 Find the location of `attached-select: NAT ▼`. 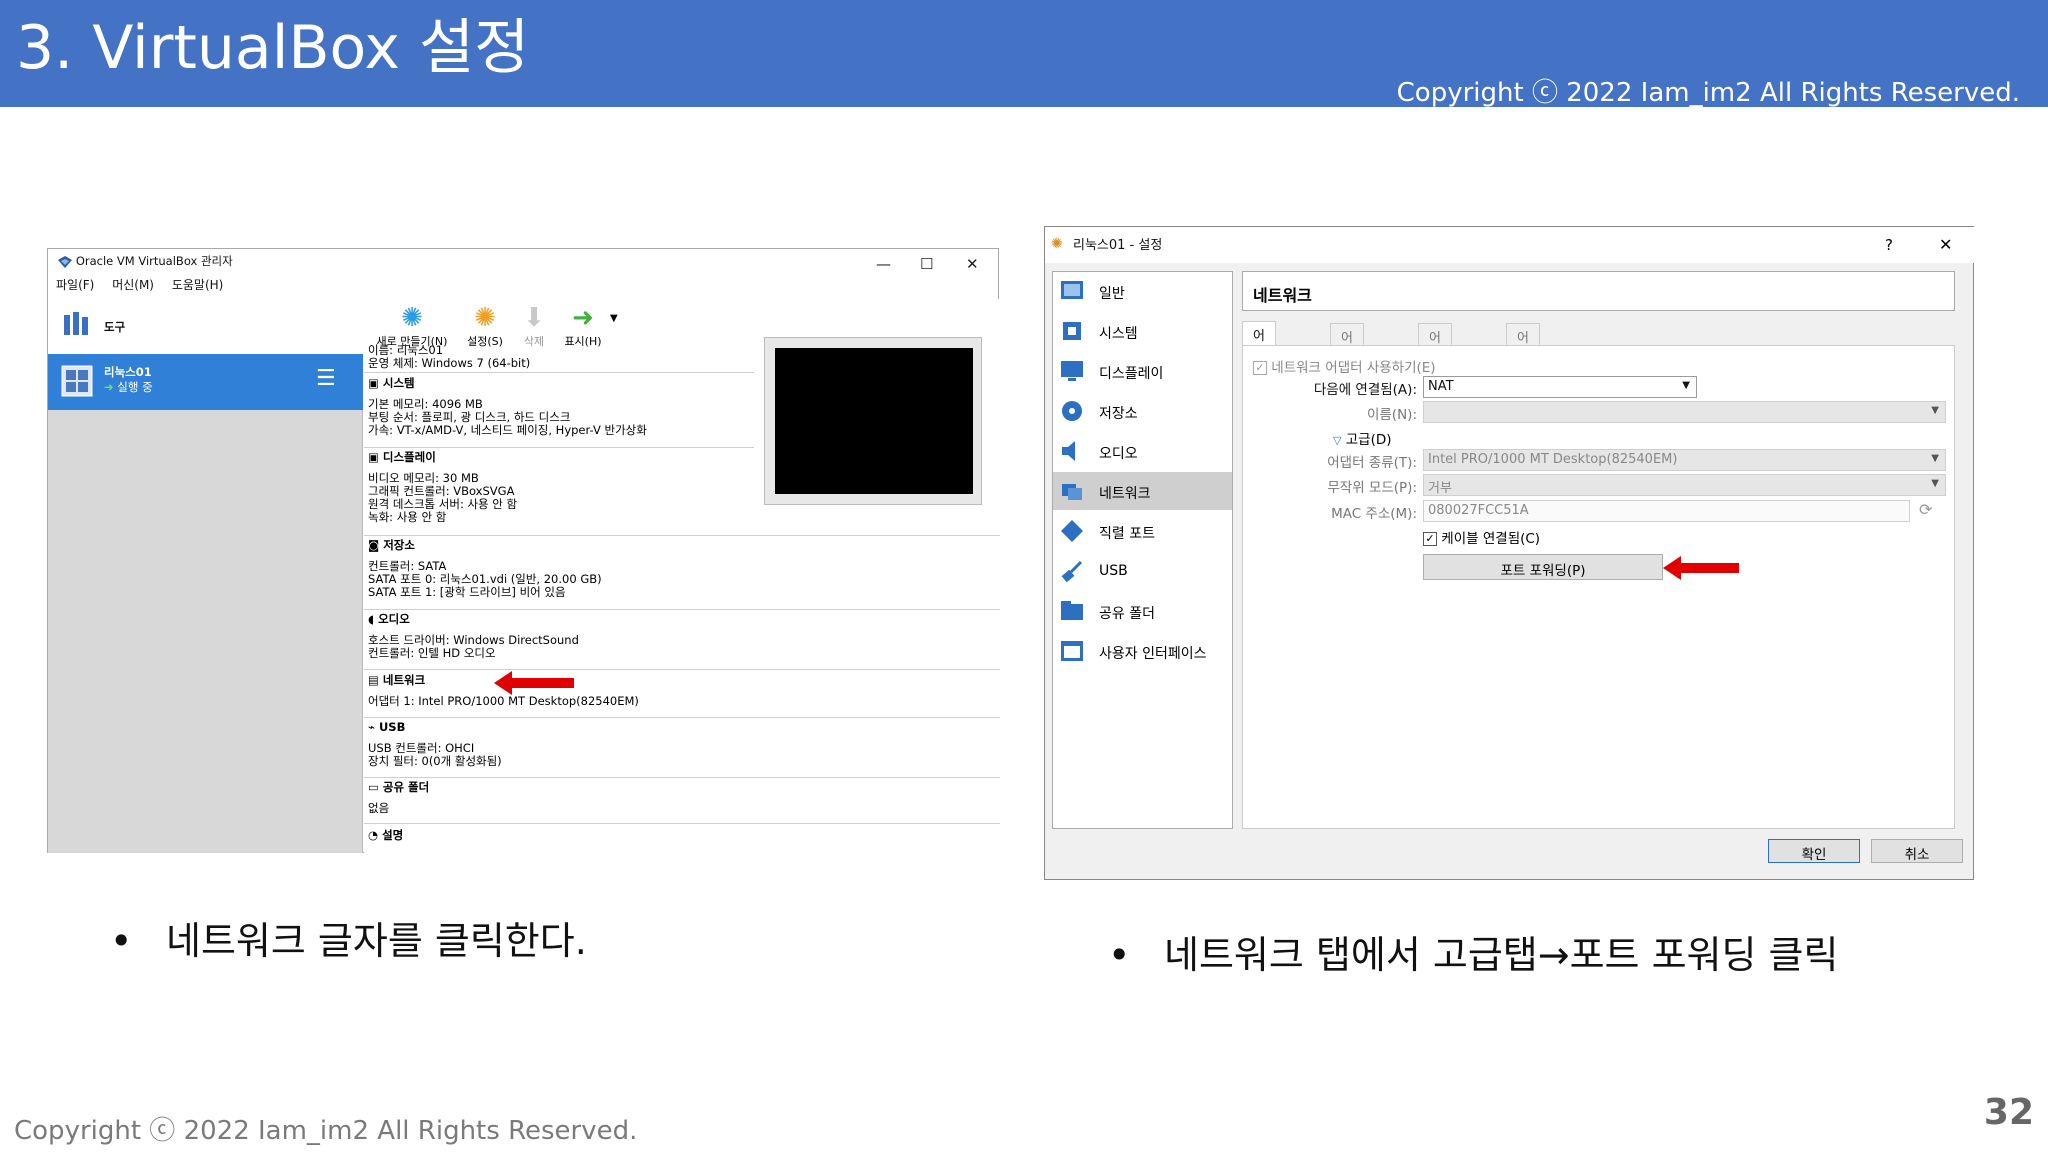

attached-select: NAT ▼ is located at coordinates (1560, 387).